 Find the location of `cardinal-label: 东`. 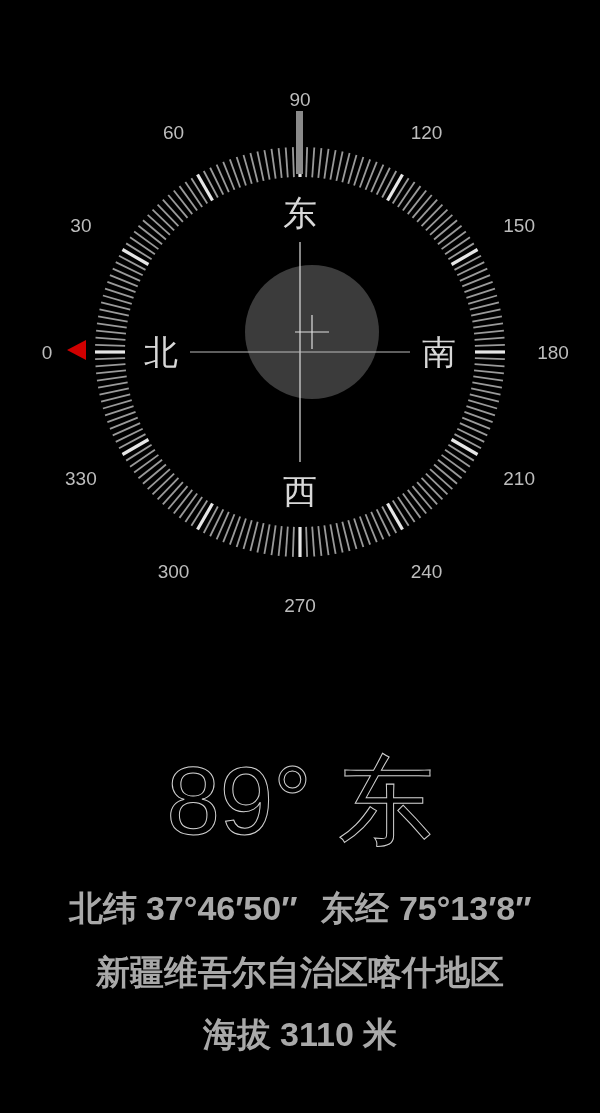

cardinal-label: 东 is located at coordinates (300, 213).